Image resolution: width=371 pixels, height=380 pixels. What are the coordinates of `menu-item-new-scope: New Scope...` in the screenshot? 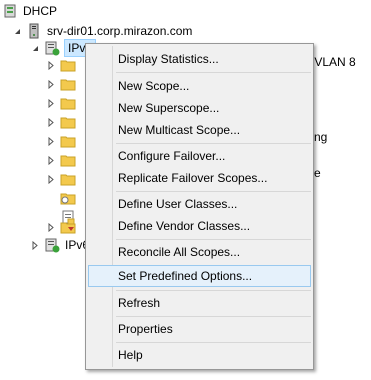 It's located at (199, 86).